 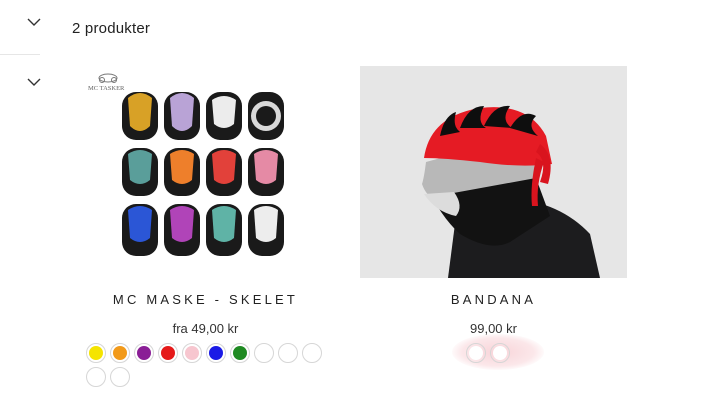 I want to click on product-title: MC MASKE - SKELET, so click(x=205, y=299).